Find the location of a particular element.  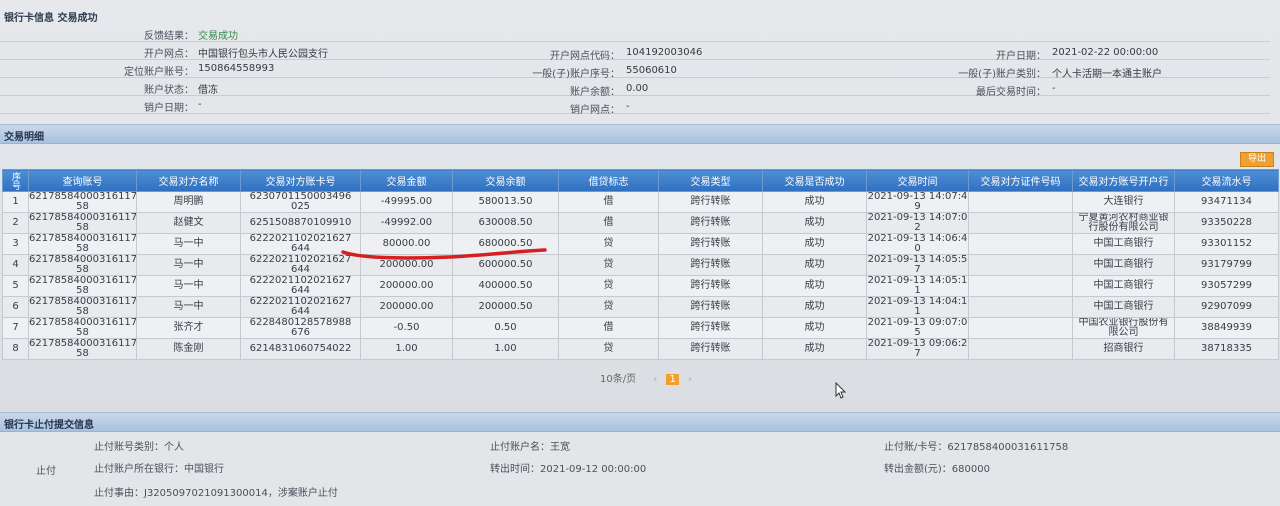

stop-card: 止付账/卡号：6217858400031611758 is located at coordinates (976, 447).